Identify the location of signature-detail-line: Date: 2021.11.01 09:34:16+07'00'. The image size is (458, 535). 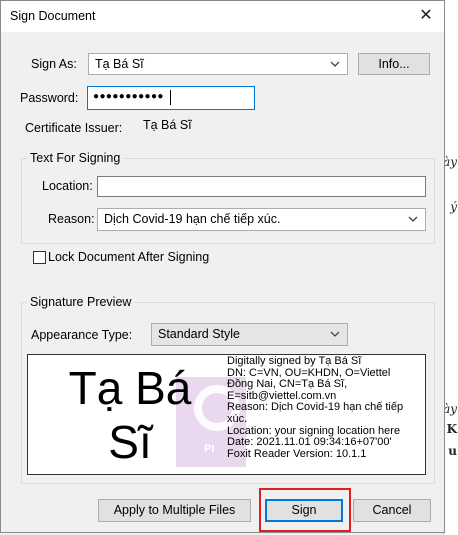
(309, 442).